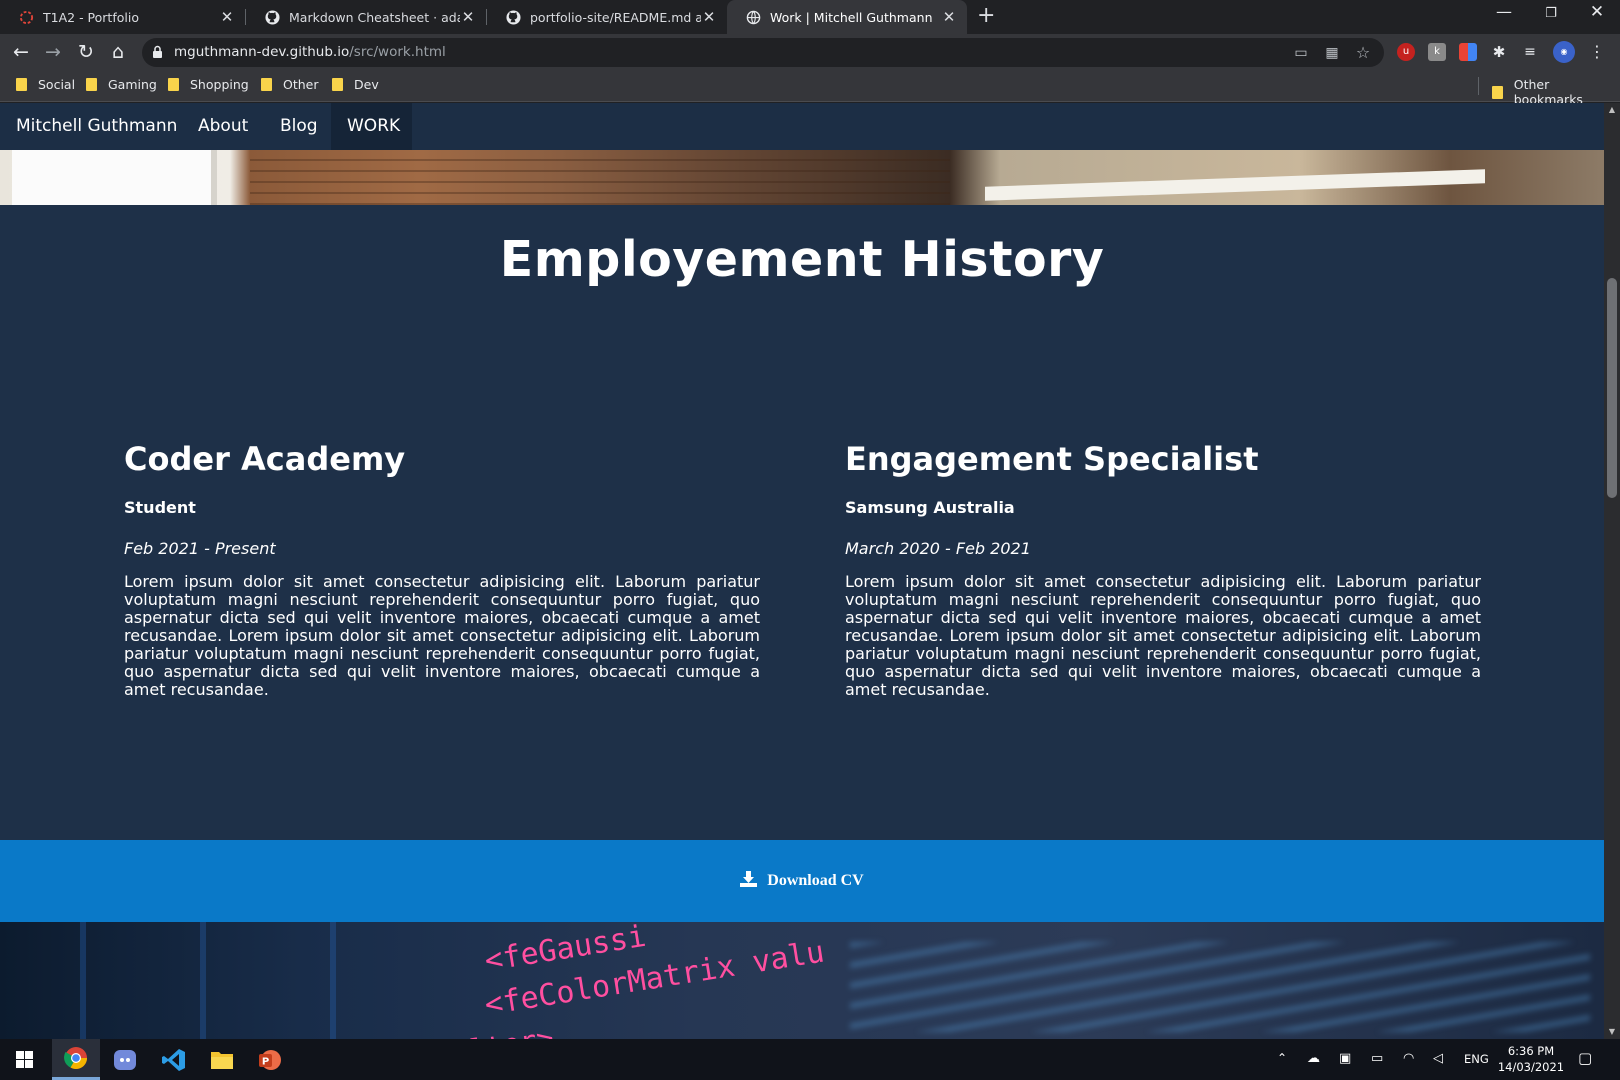 The image size is (1620, 1080). Describe the element at coordinates (1531, 1059) in the screenshot. I see `system-clock: 6:36 PM 14/03/2021` at that location.